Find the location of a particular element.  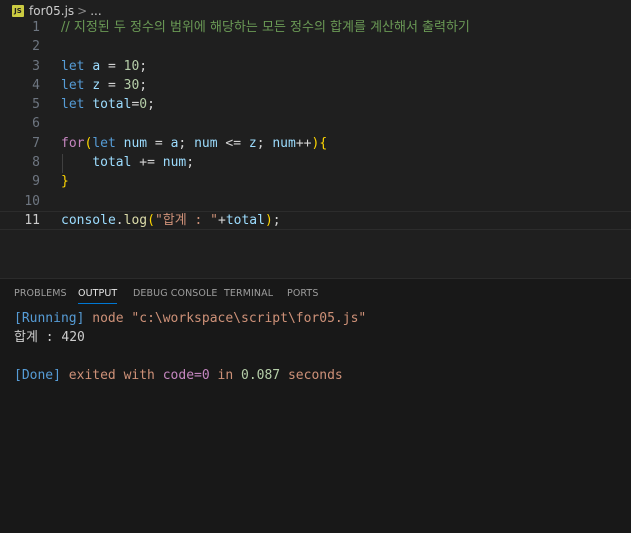

code-text: } is located at coordinates (65, 181).